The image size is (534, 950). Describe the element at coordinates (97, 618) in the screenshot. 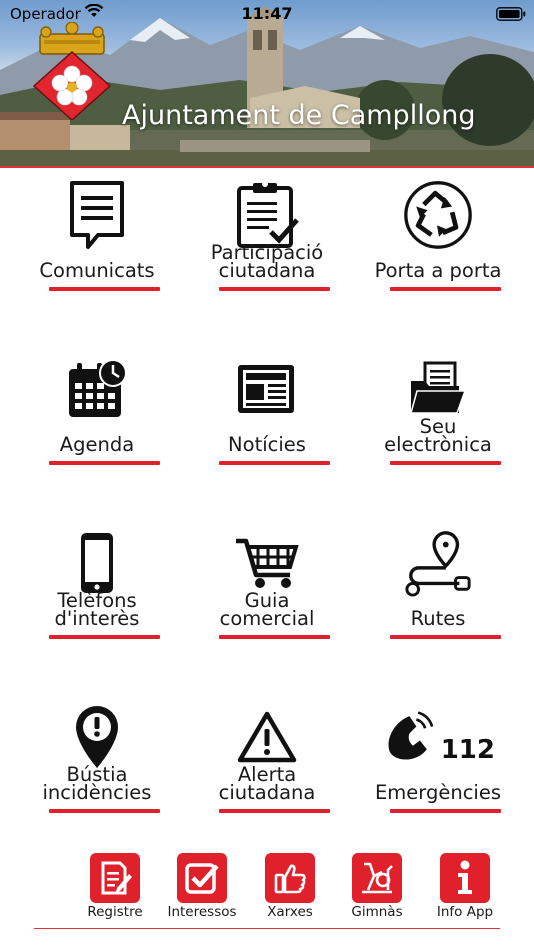

I see `menu-item-label-line2: d'interès` at that location.